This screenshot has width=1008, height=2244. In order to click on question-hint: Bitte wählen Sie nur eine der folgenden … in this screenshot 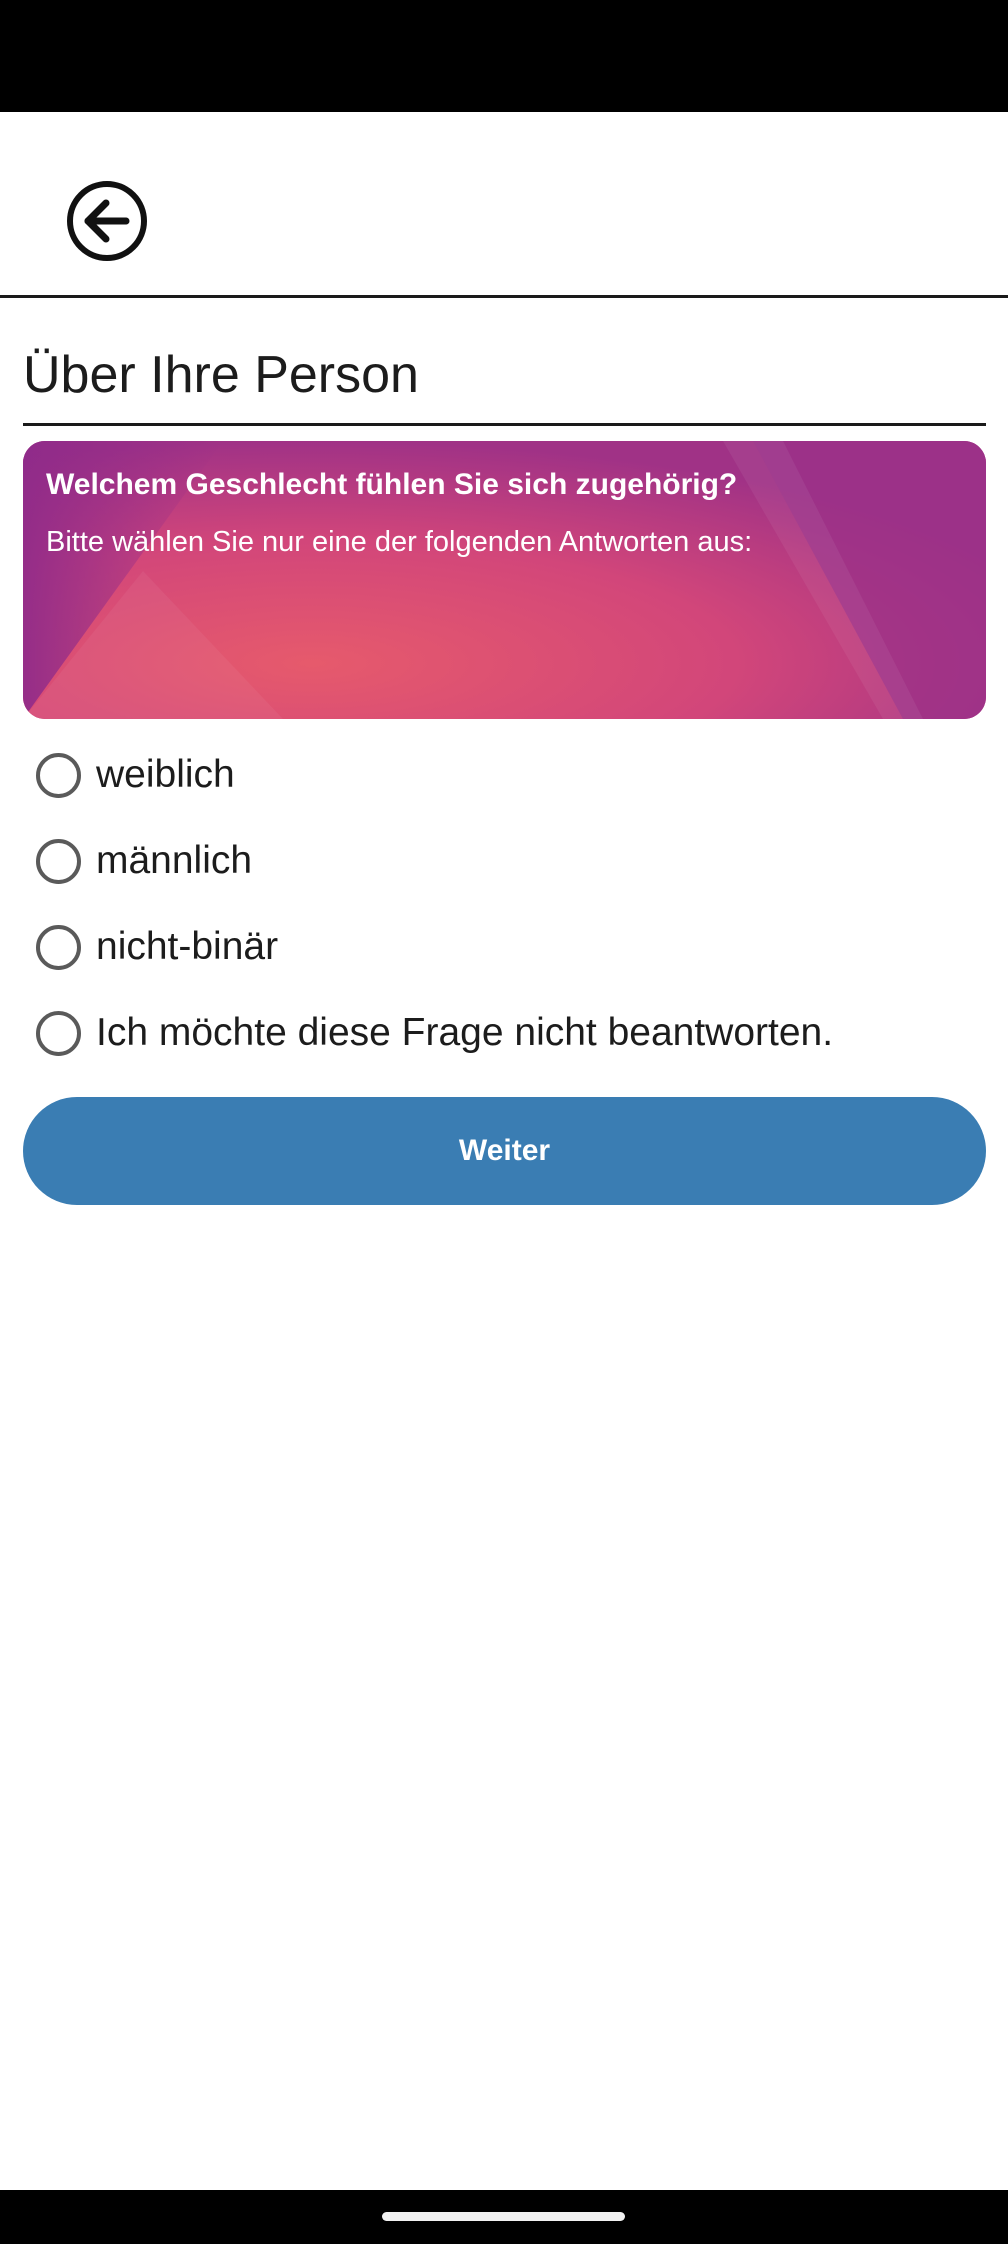, I will do `click(399, 542)`.